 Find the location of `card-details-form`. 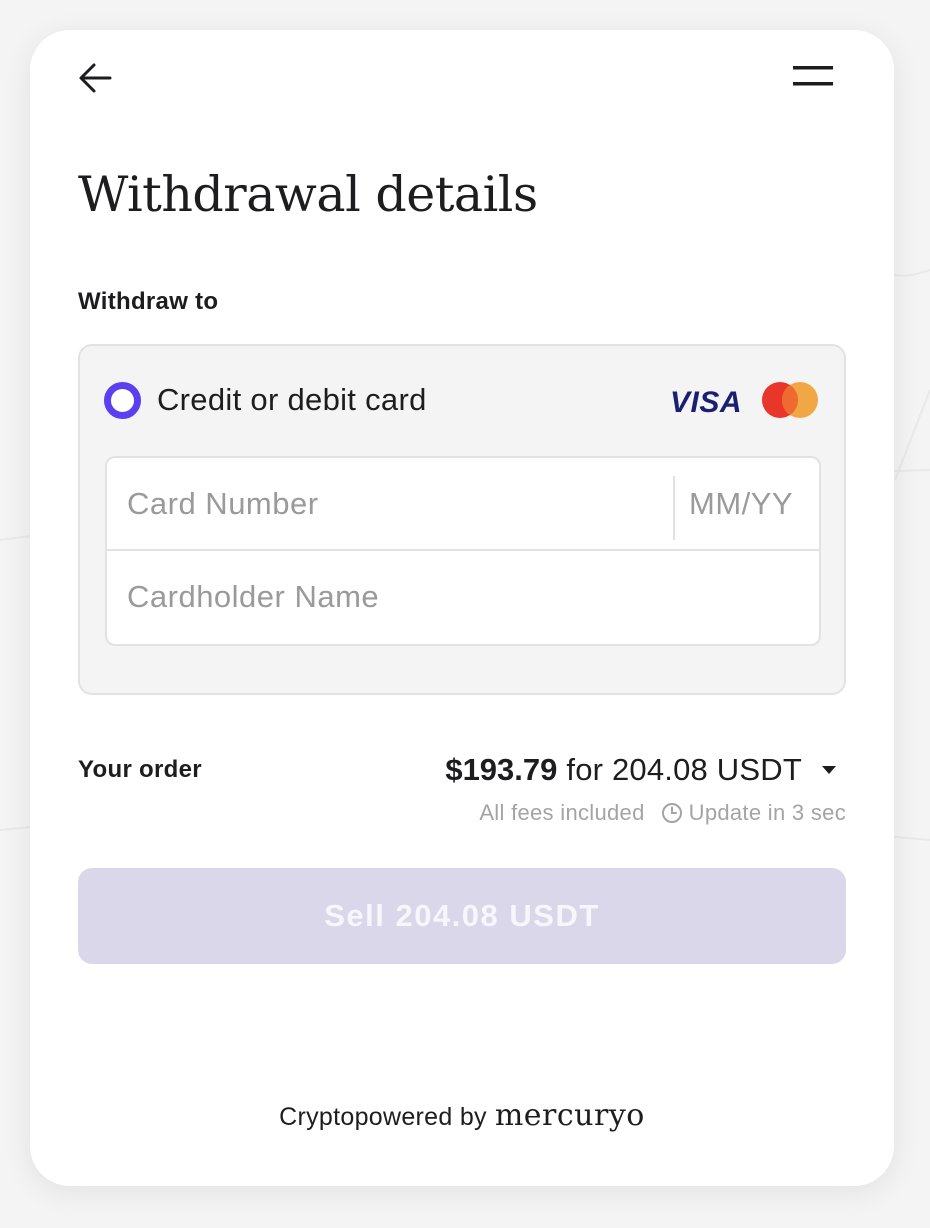

card-details-form is located at coordinates (463, 551).